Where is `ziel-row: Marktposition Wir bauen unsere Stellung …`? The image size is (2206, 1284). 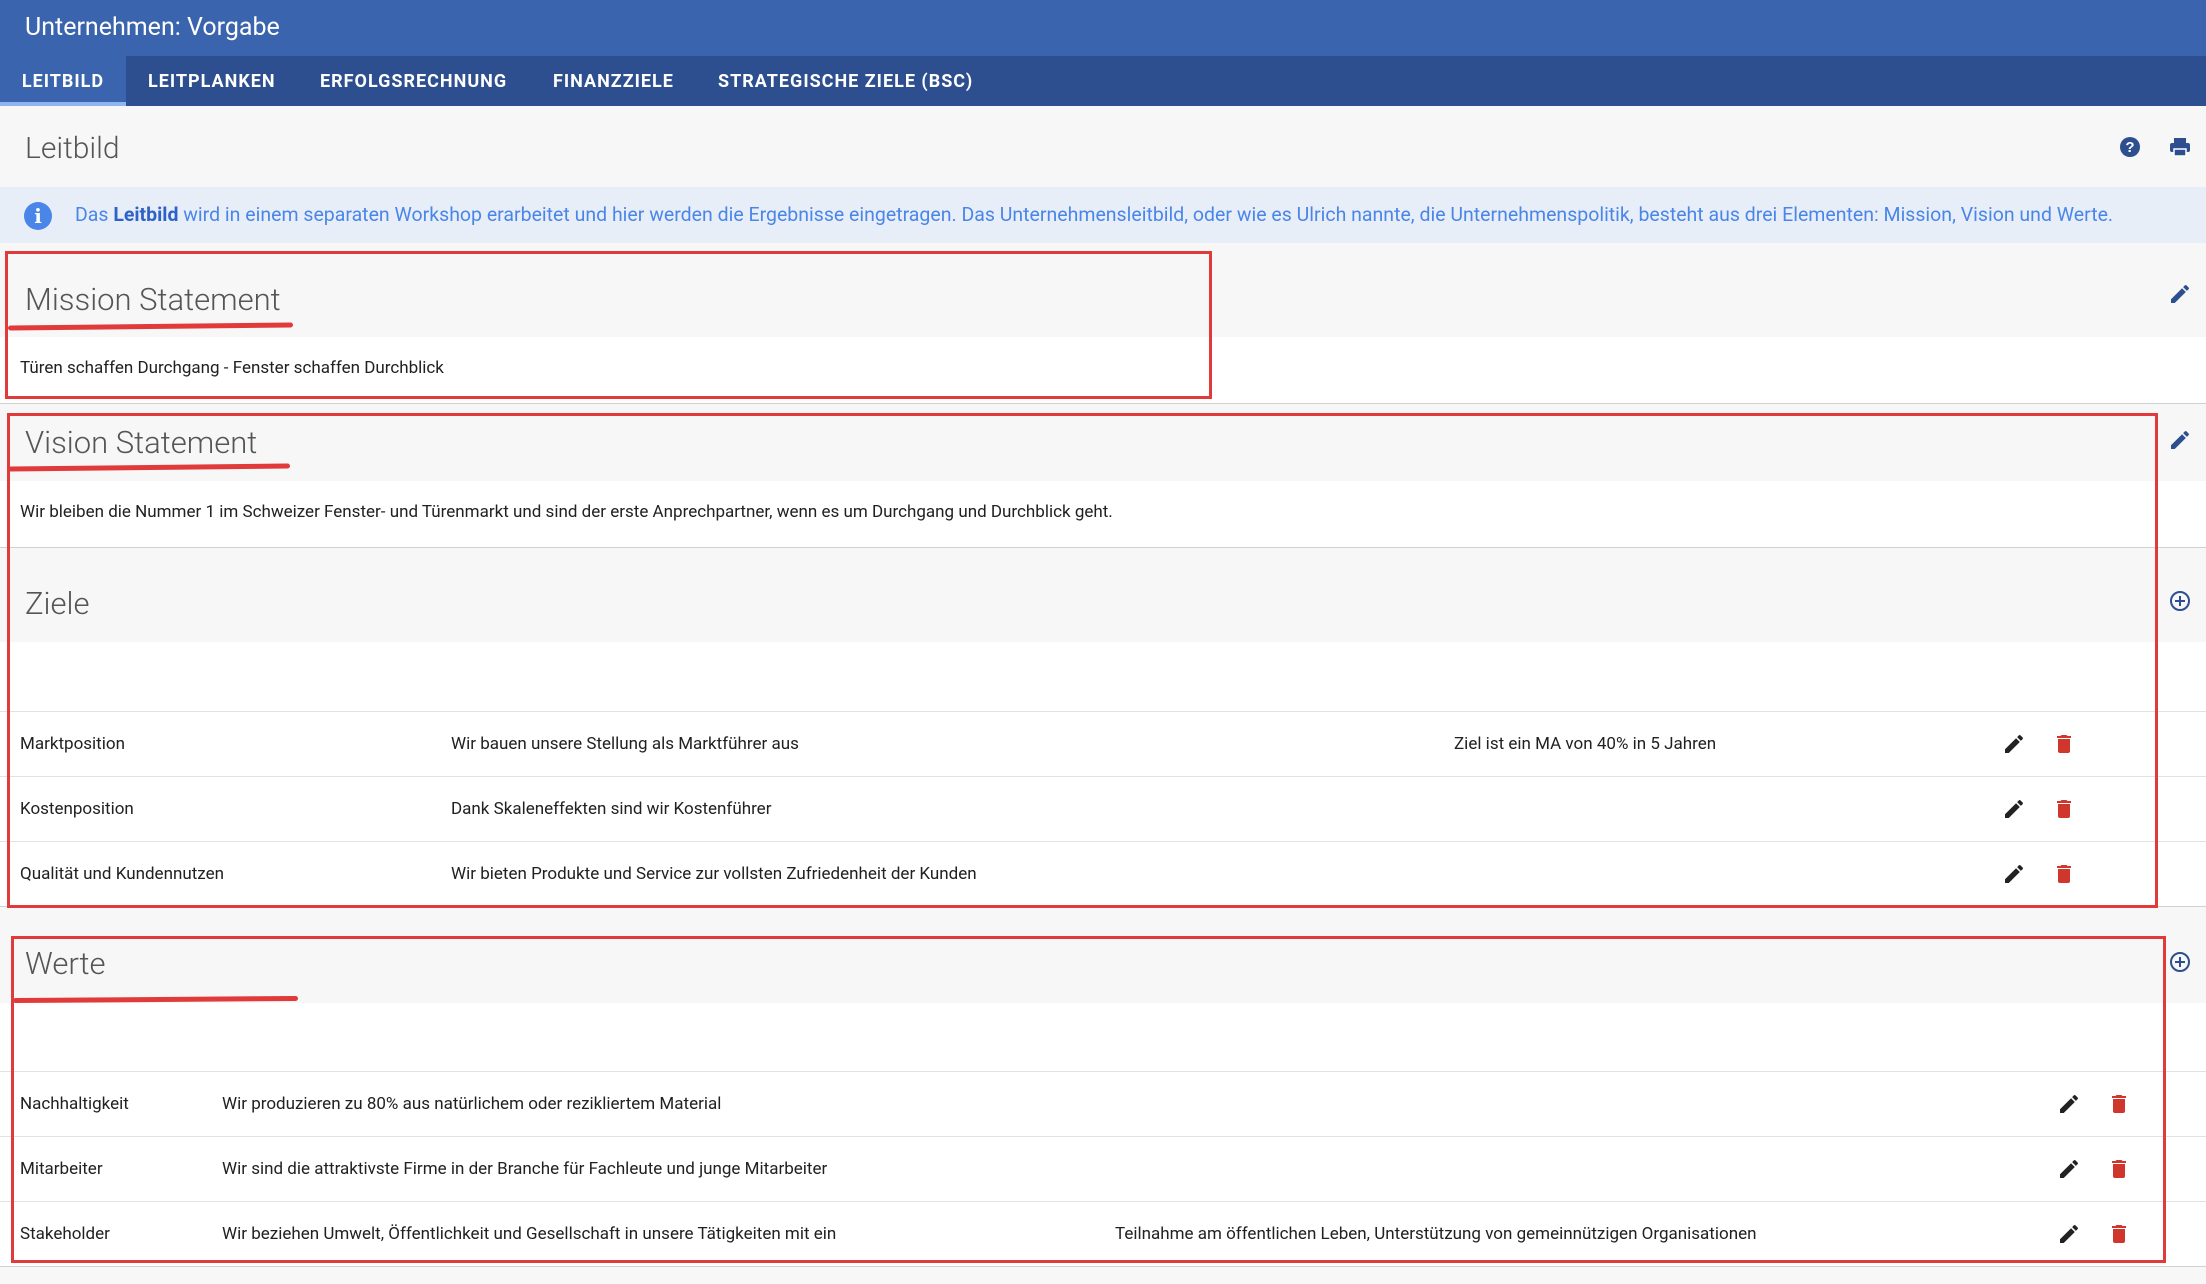
ziel-row: Marktposition Wir bauen unsere Stellung … is located at coordinates (1103, 743).